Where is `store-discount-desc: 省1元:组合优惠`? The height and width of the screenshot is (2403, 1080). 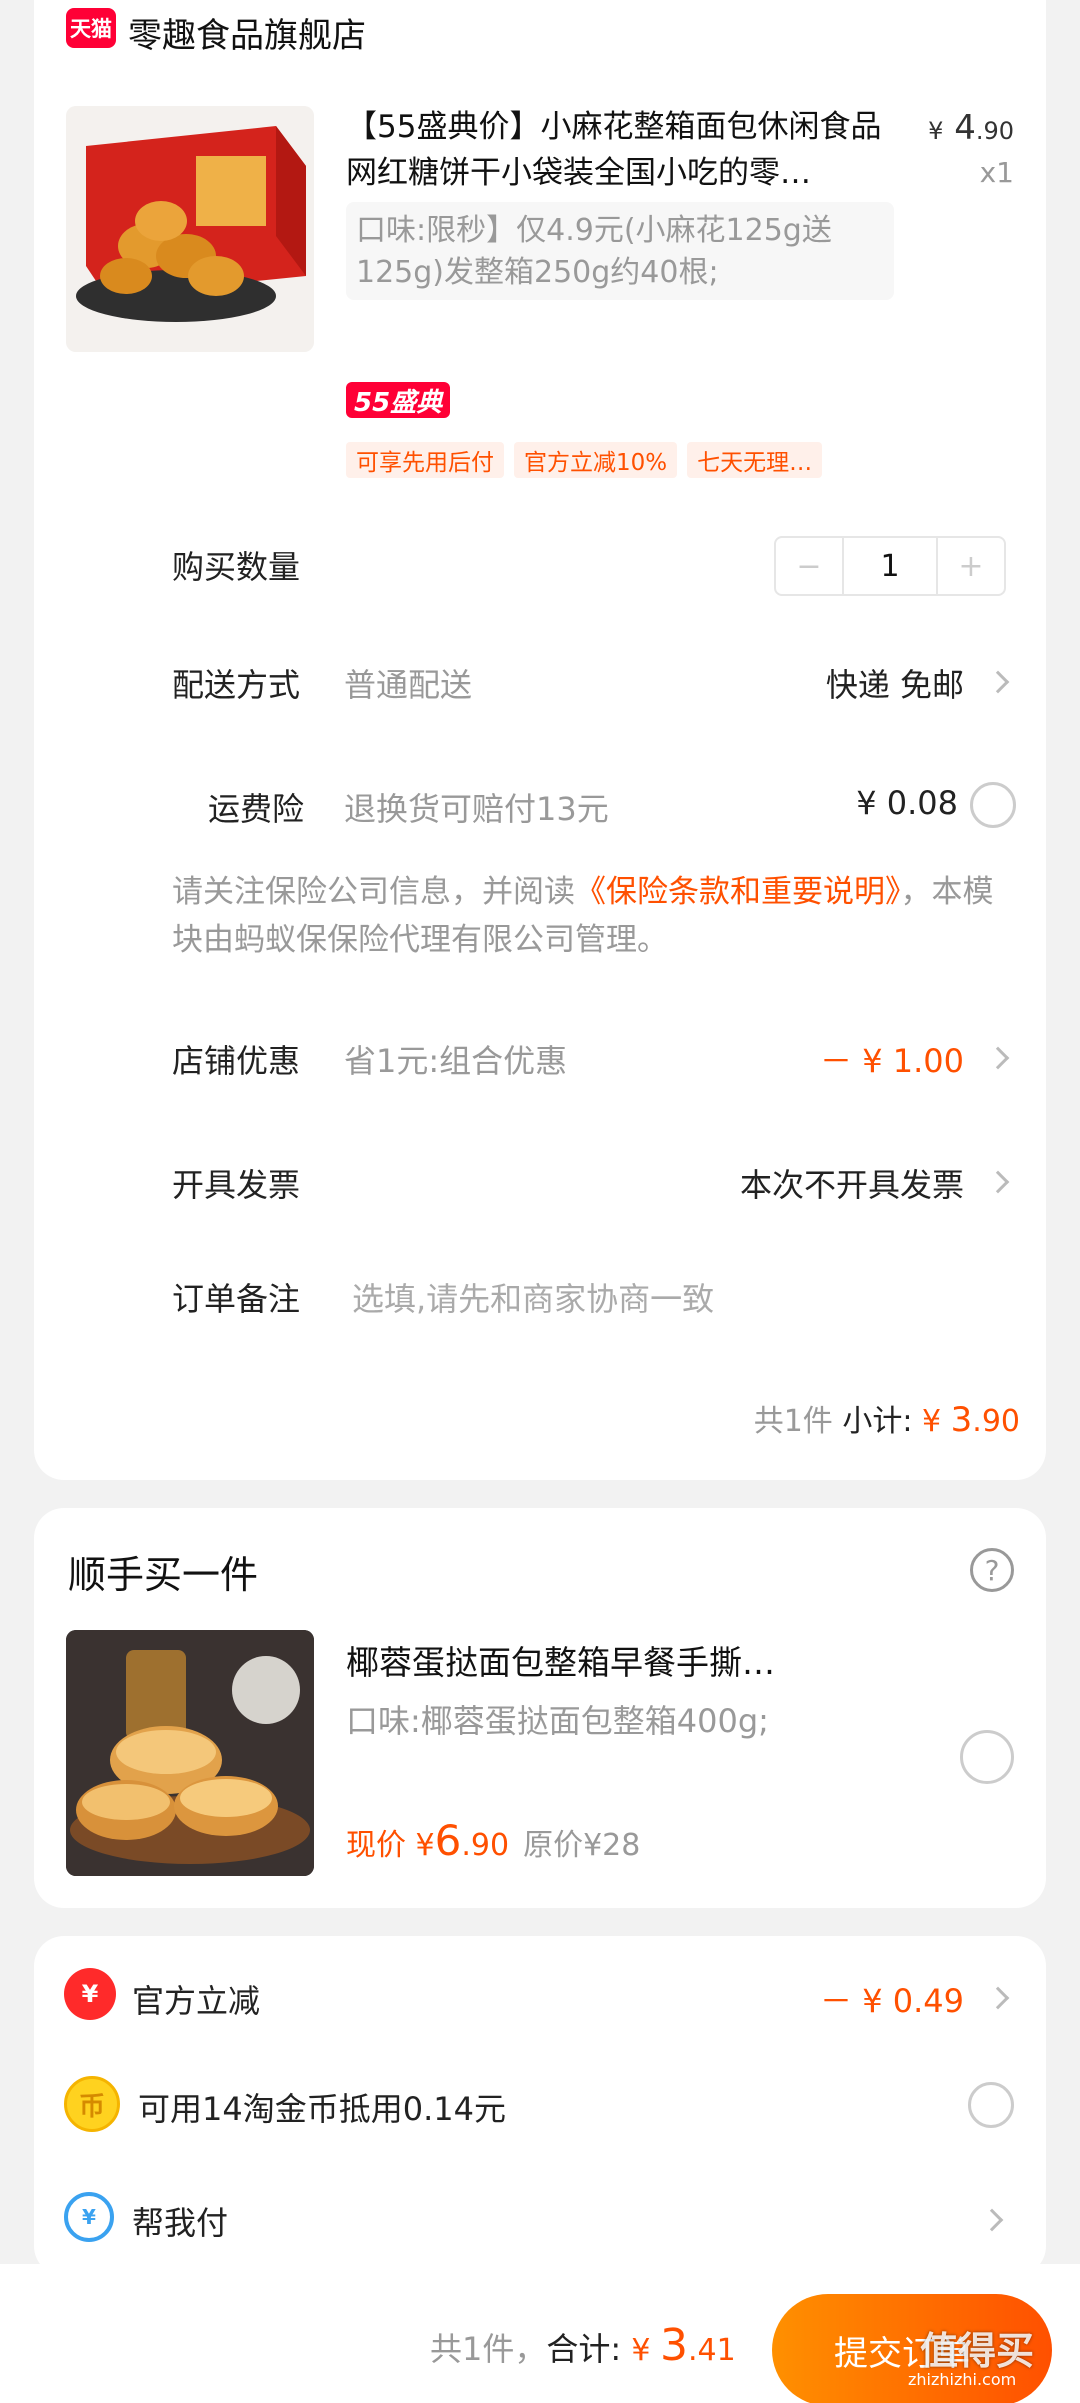
store-discount-desc: 省1元:组合优惠 is located at coordinates (456, 1061).